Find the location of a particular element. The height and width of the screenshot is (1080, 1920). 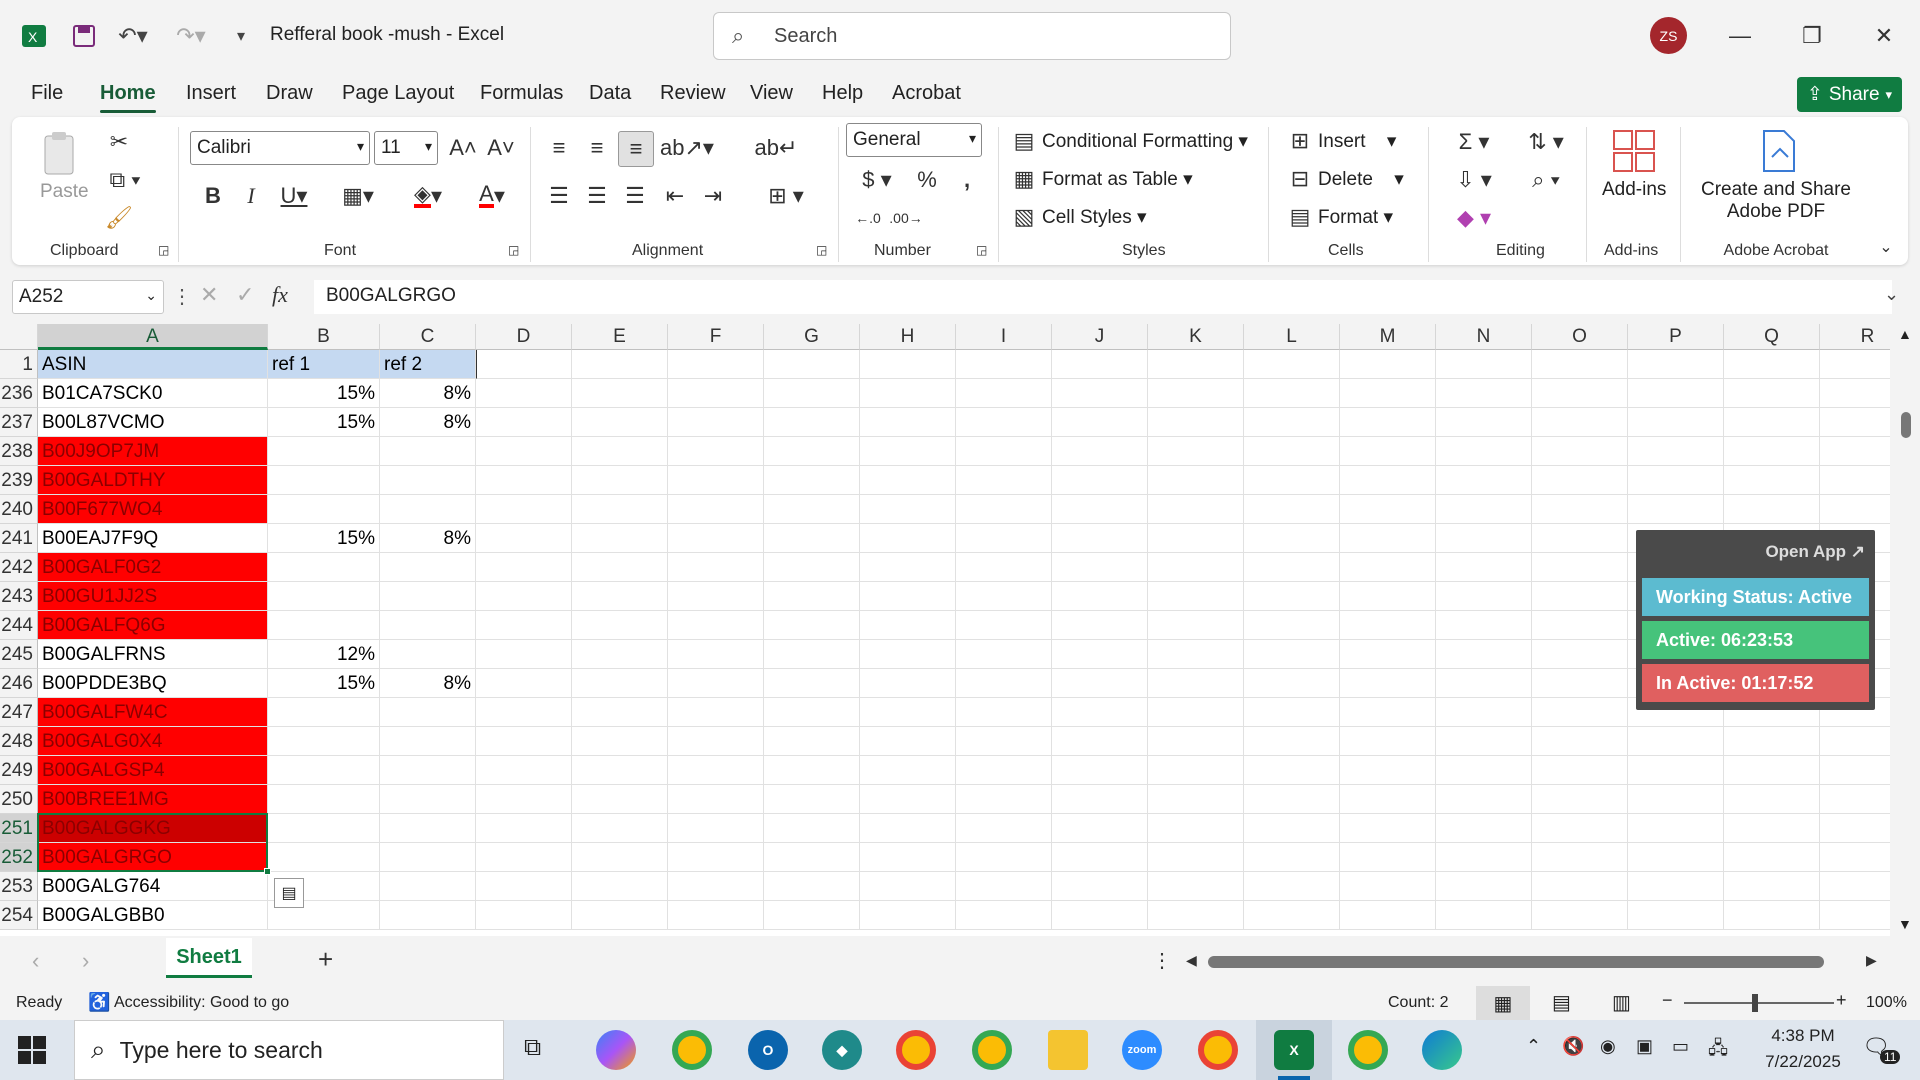

column-header-h: H is located at coordinates (908, 337).